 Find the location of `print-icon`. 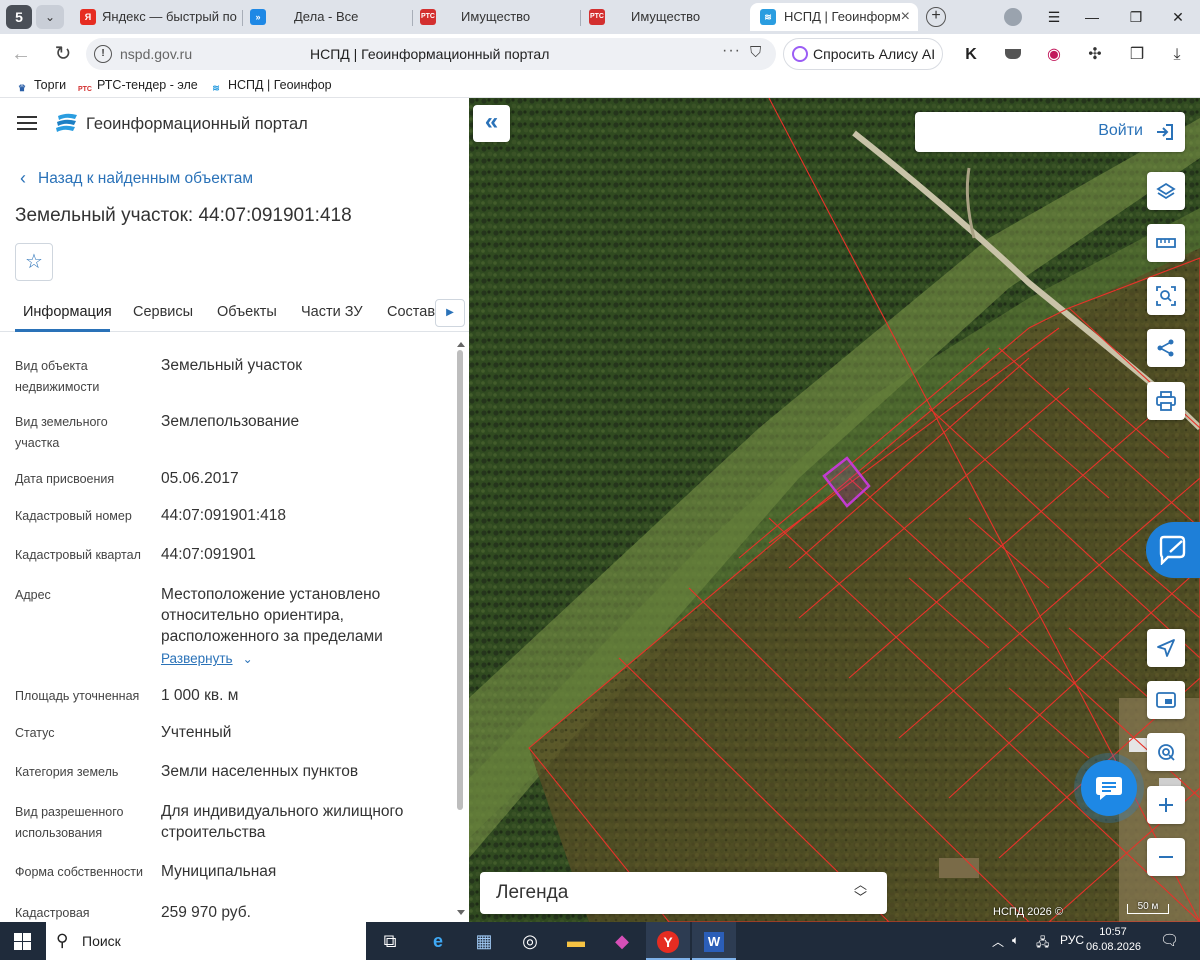

print-icon is located at coordinates (1166, 401).